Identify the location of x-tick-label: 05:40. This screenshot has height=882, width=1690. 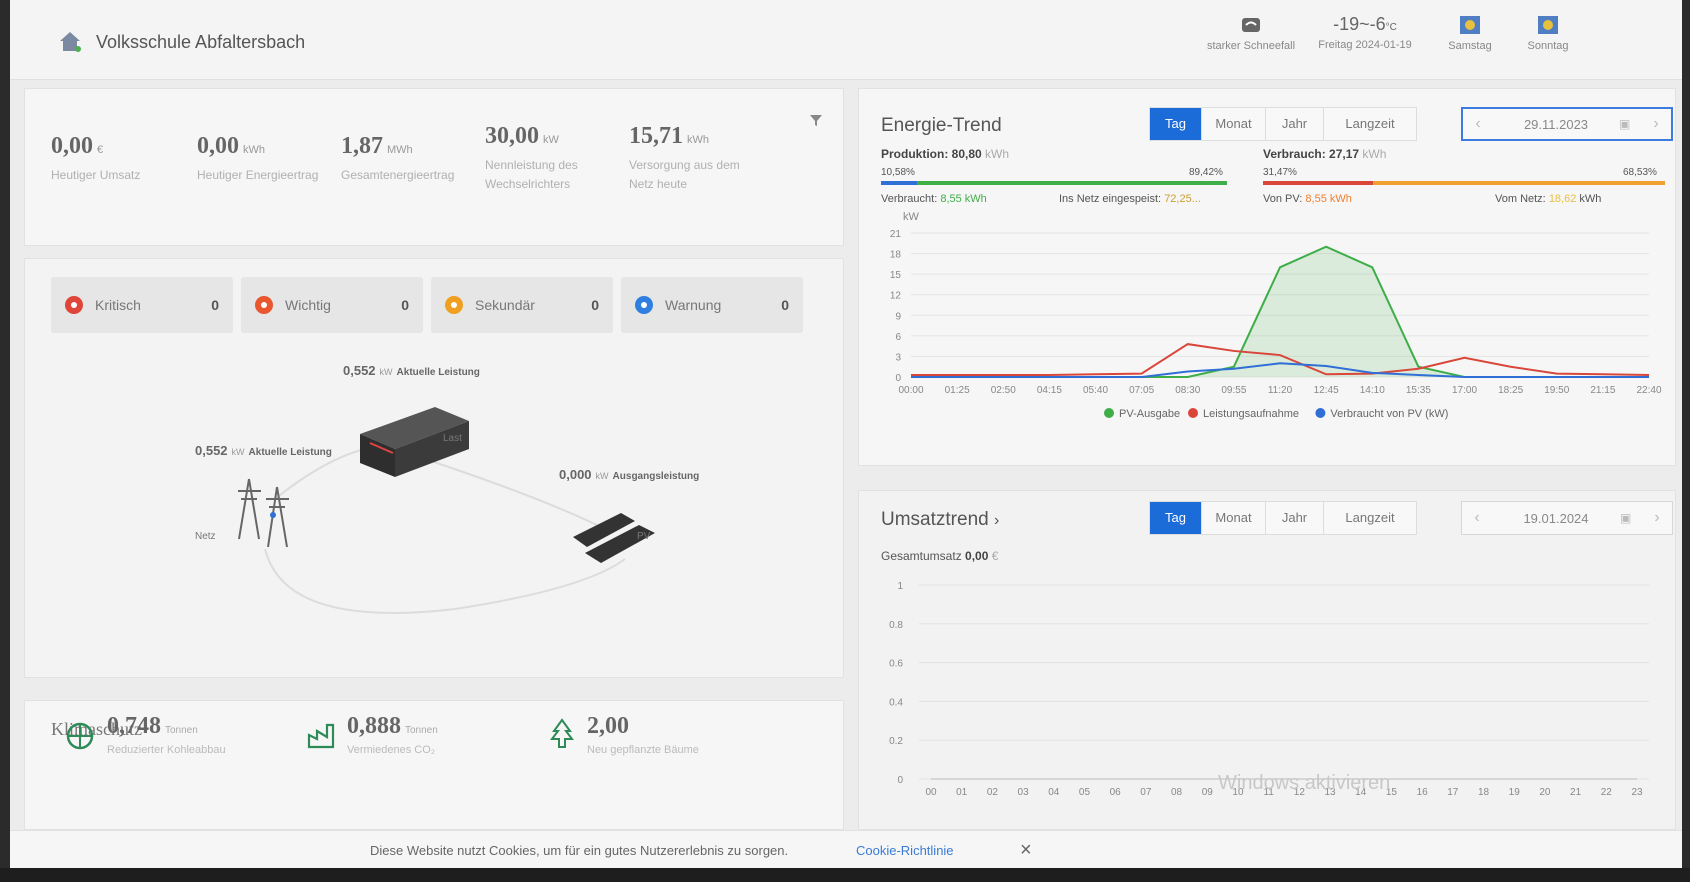
(1095, 390).